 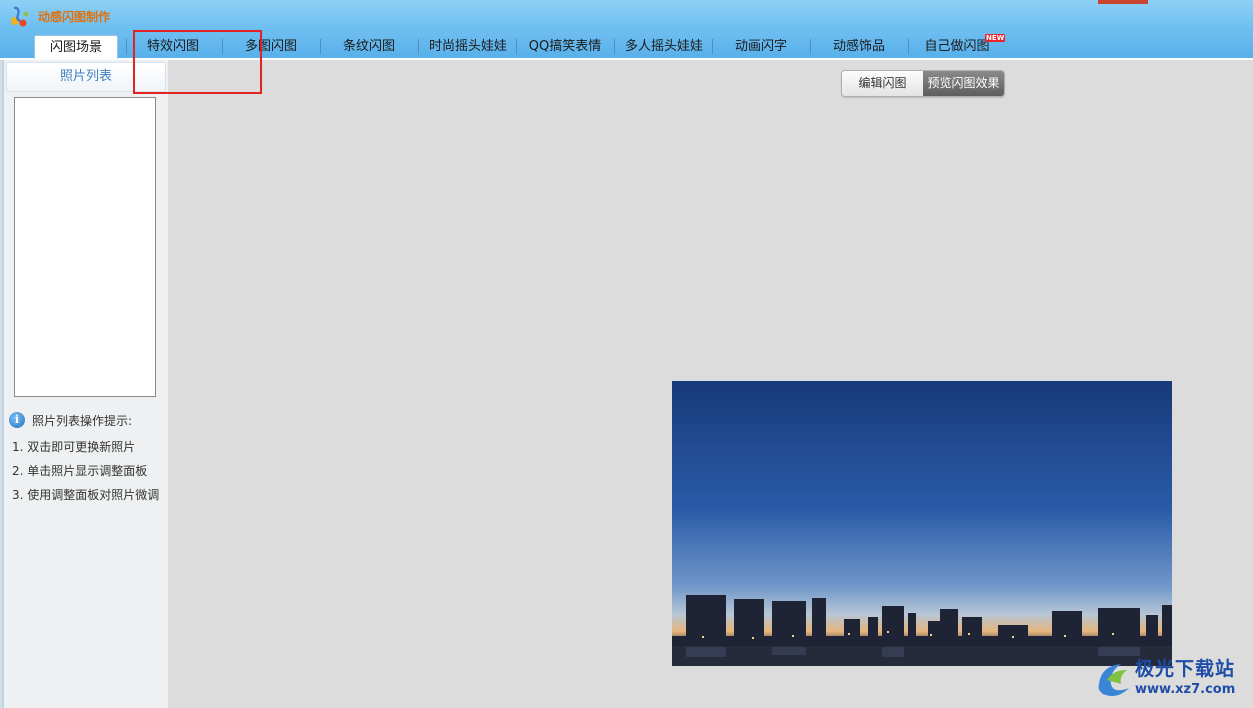 I want to click on tab-scene: 闪图场景, so click(x=76, y=47).